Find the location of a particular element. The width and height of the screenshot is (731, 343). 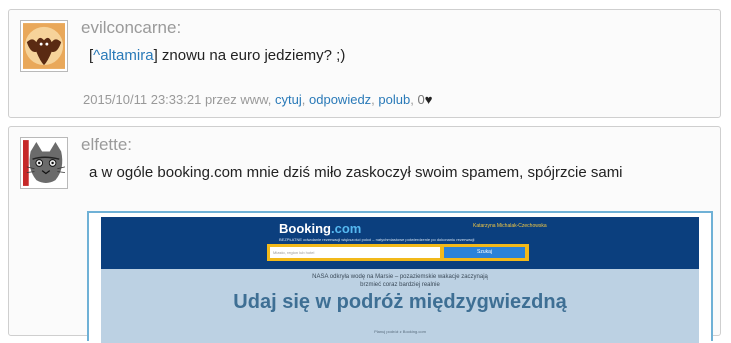

booking-search-bar: Miasto, region lub hotel Szukaj is located at coordinates (398, 252).